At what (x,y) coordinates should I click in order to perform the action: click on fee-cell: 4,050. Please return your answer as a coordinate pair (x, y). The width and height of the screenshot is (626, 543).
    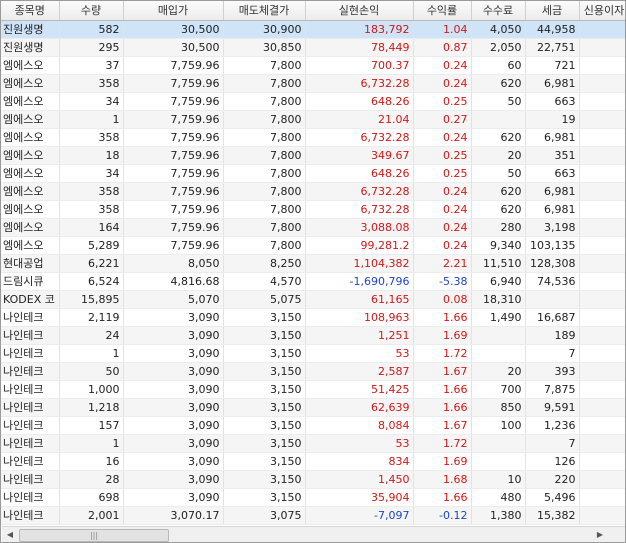
    Looking at the image, I should click on (498, 29).